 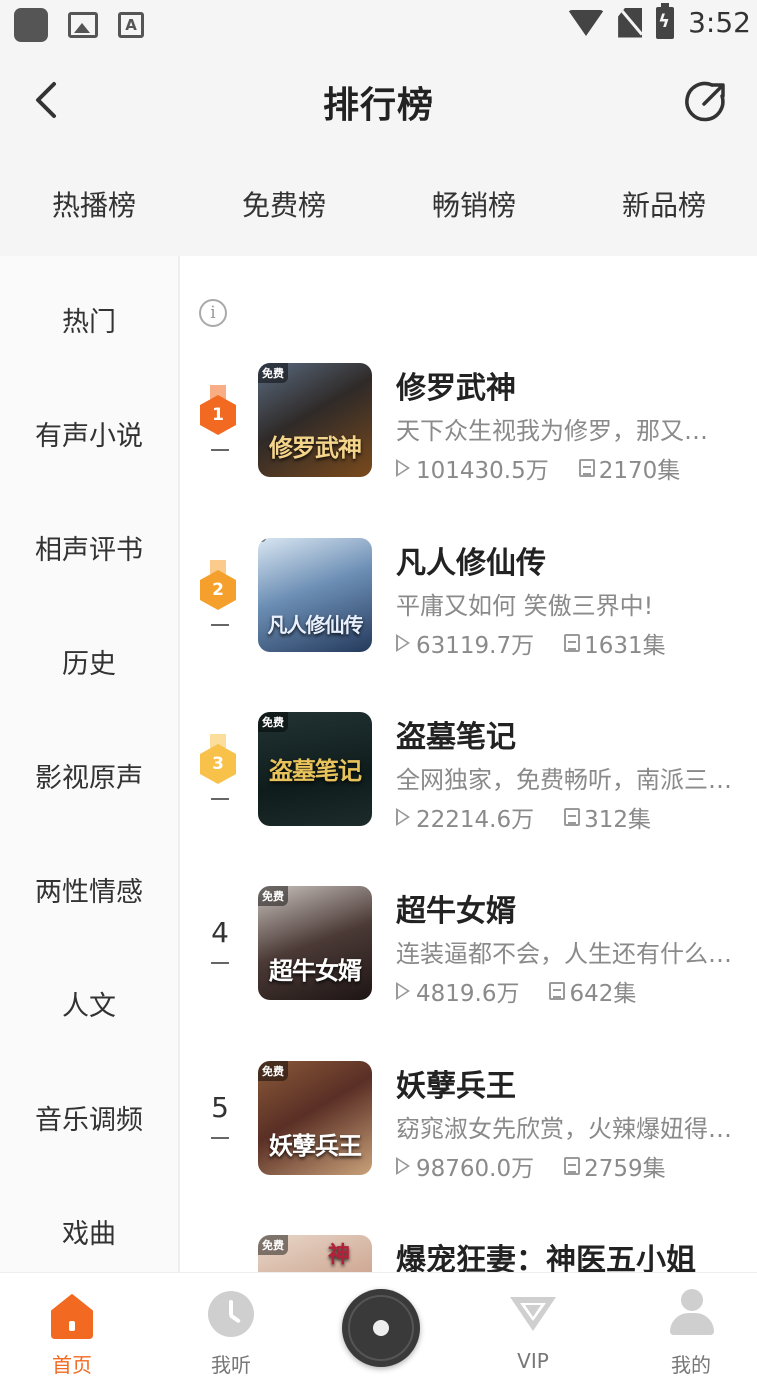 I want to click on book-stats: 63119.7万 1631集, so click(x=531, y=643).